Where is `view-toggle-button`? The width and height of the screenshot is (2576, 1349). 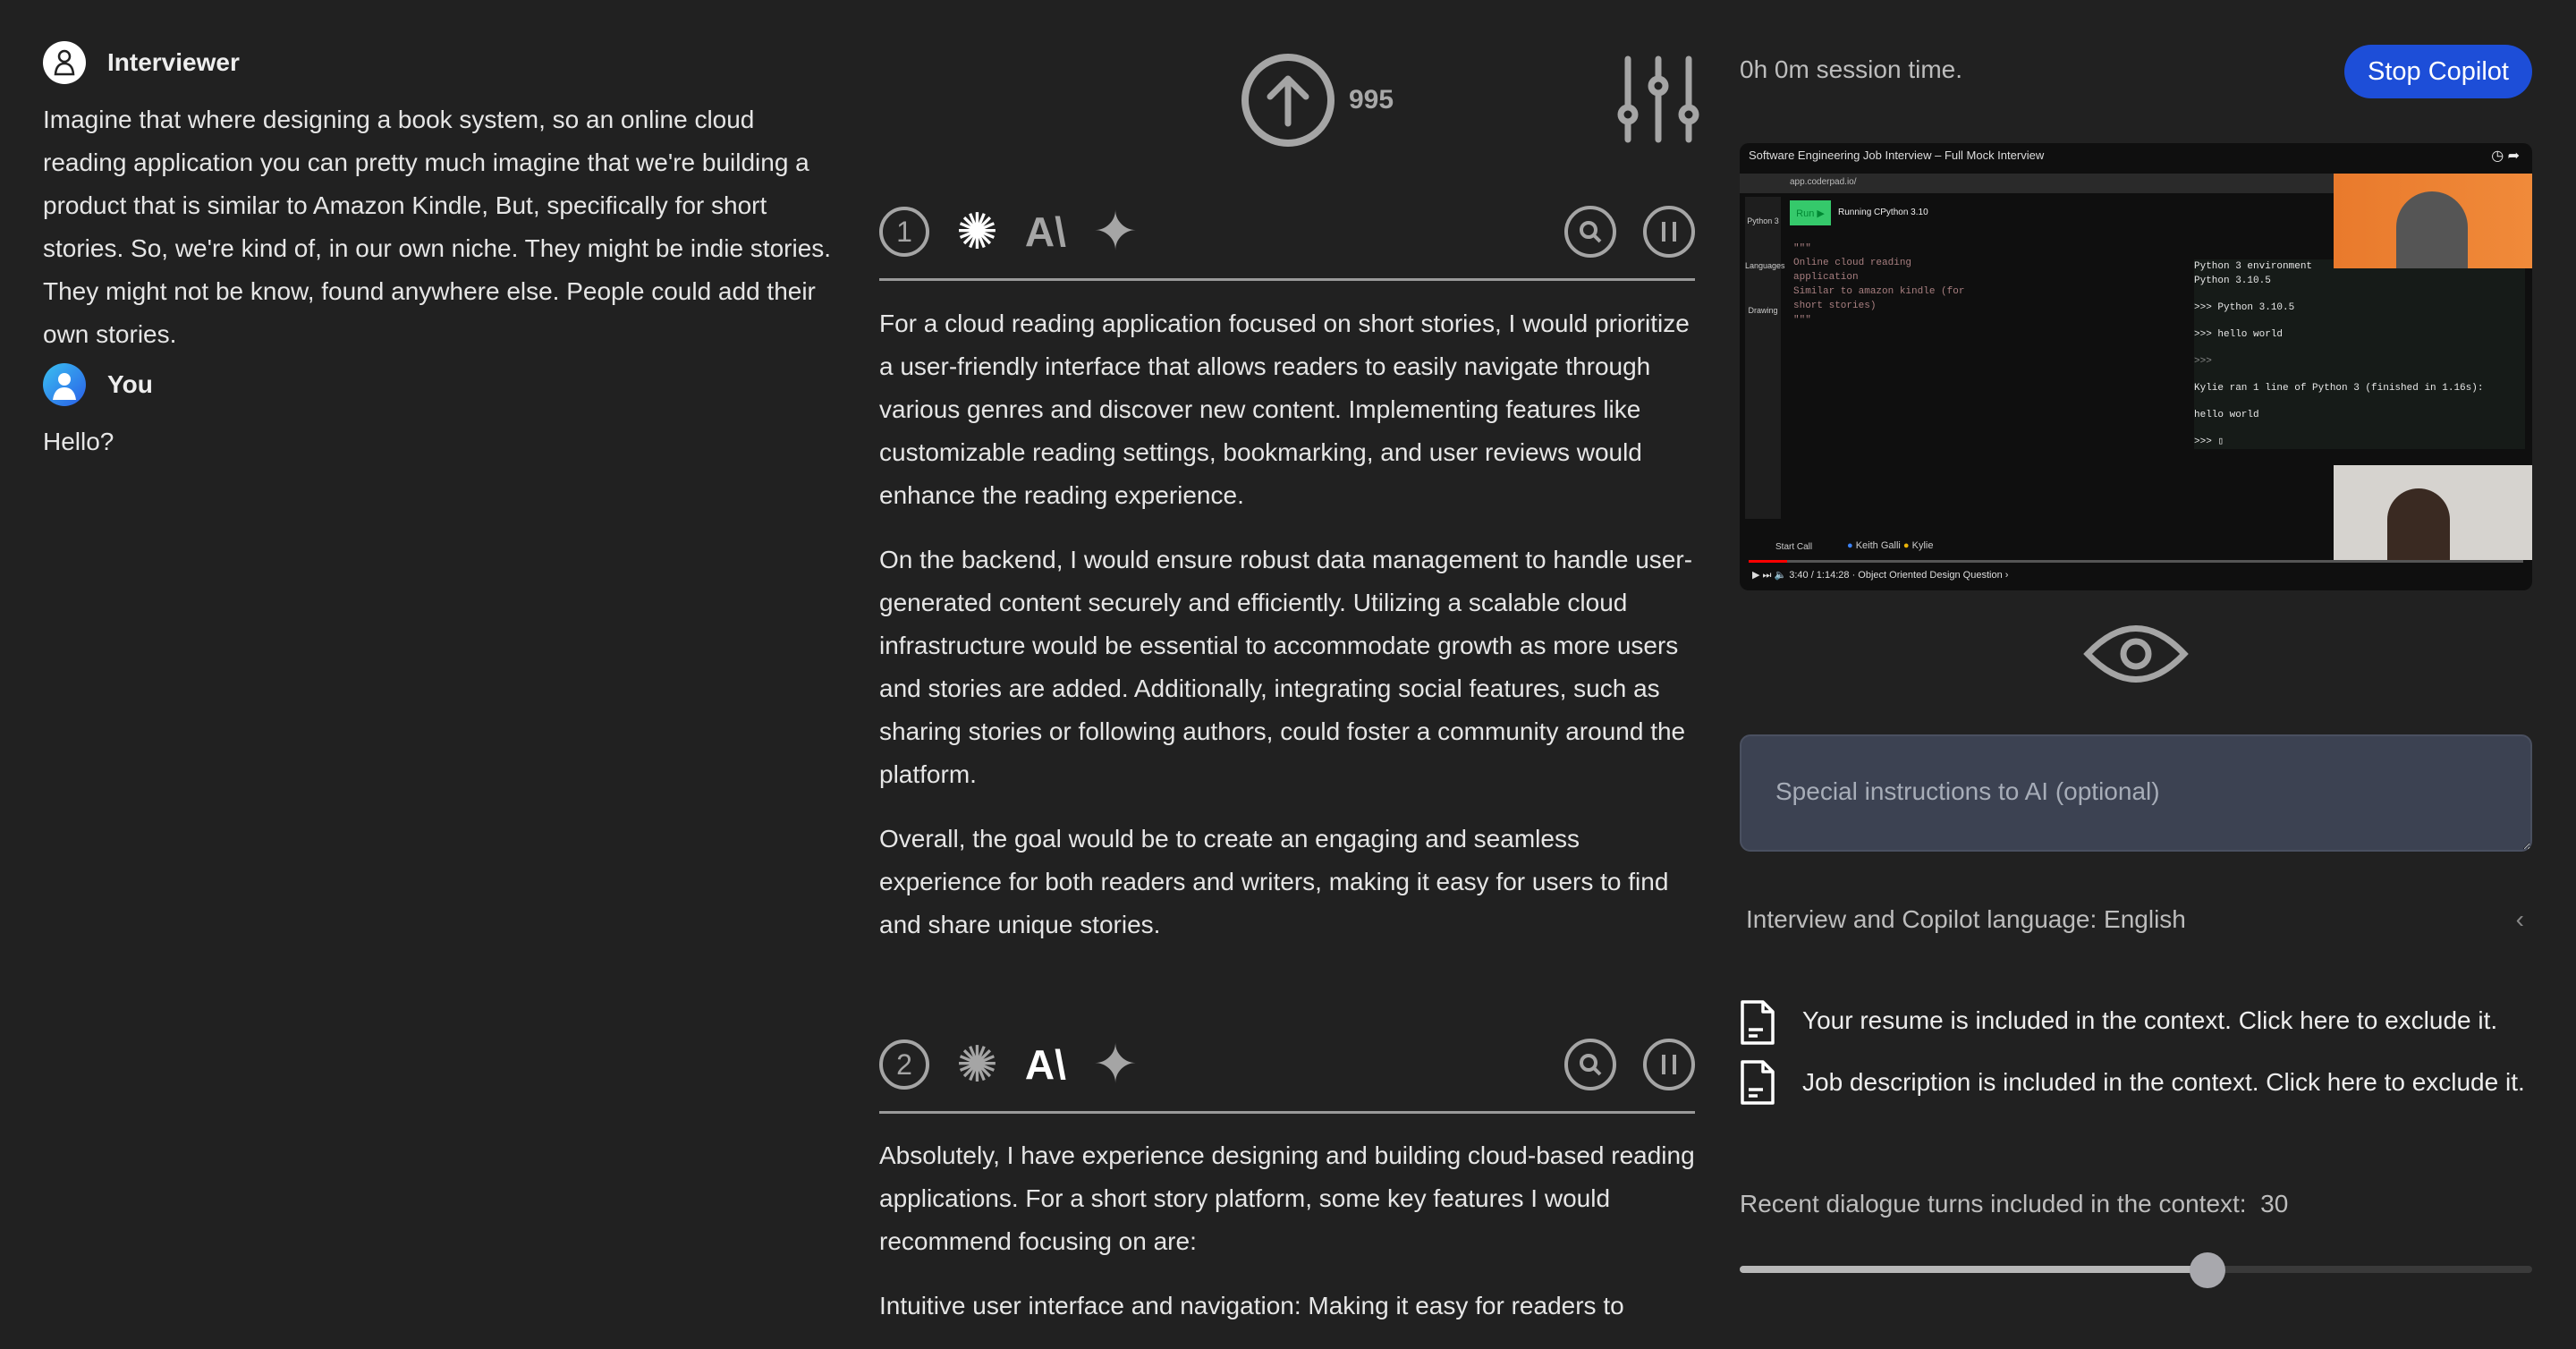
view-toggle-button is located at coordinates (2136, 656).